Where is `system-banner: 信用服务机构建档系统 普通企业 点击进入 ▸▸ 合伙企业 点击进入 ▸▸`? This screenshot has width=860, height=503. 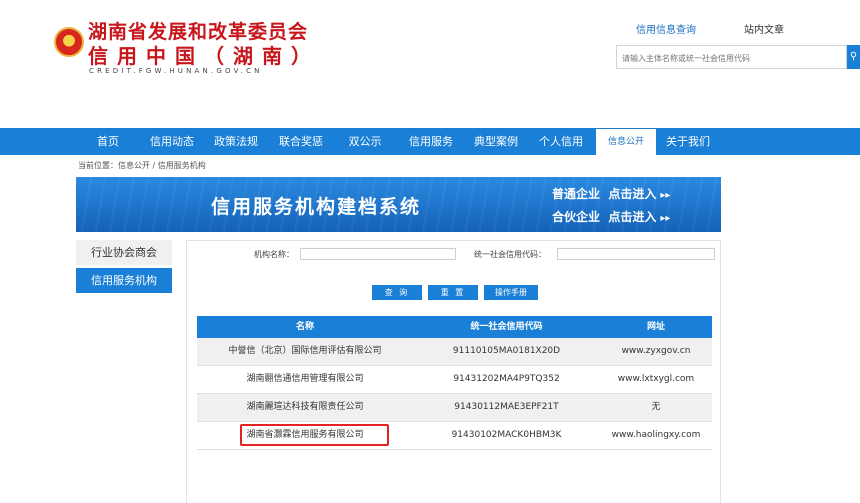 system-banner: 信用服务机构建档系统 普通企业 点击进入 ▸▸ 合伙企业 点击进入 ▸▸ is located at coordinates (398, 204).